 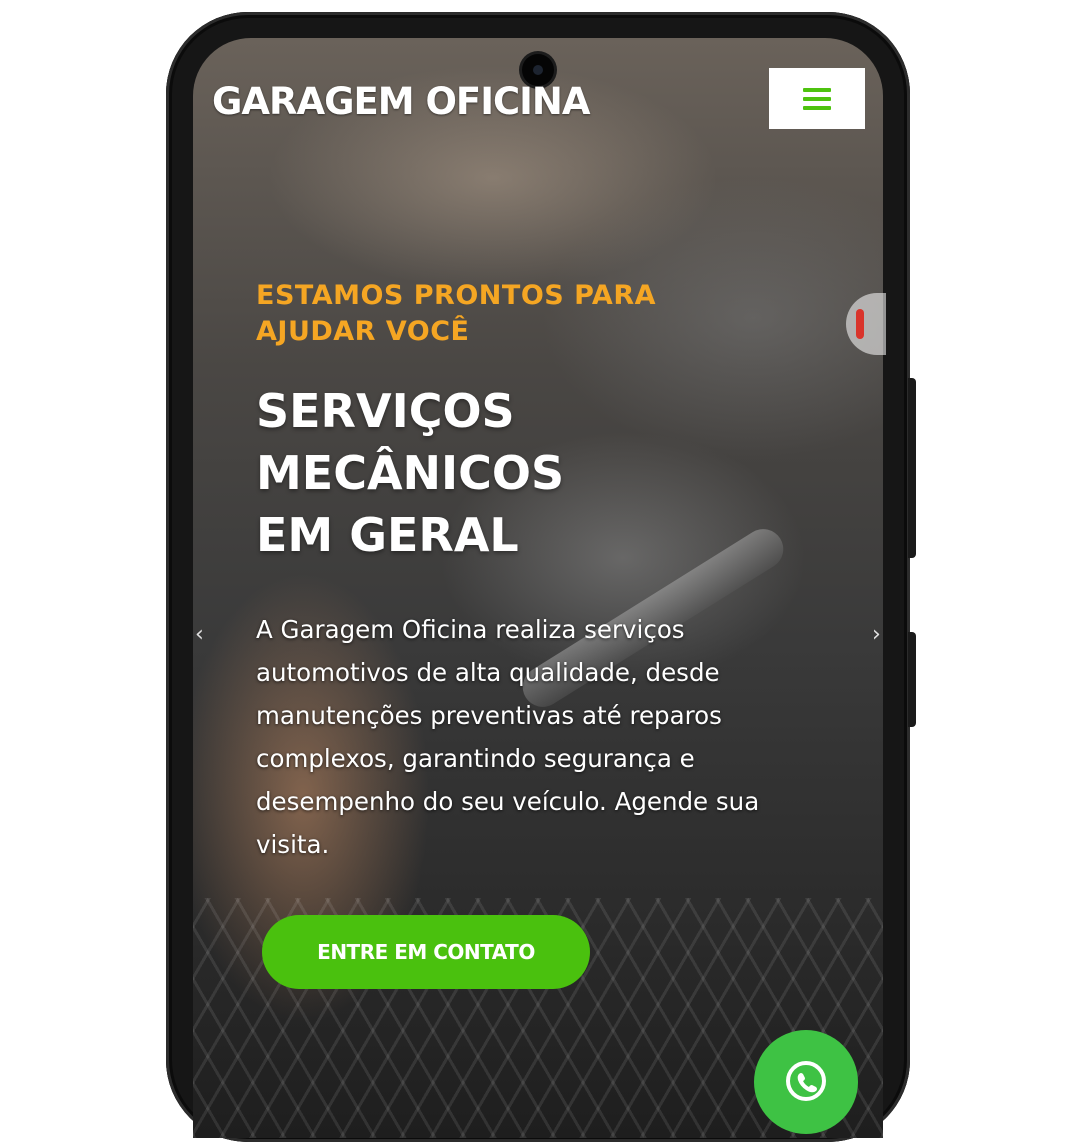 I want to click on headline-line: EM GERAL, so click(x=387, y=535).